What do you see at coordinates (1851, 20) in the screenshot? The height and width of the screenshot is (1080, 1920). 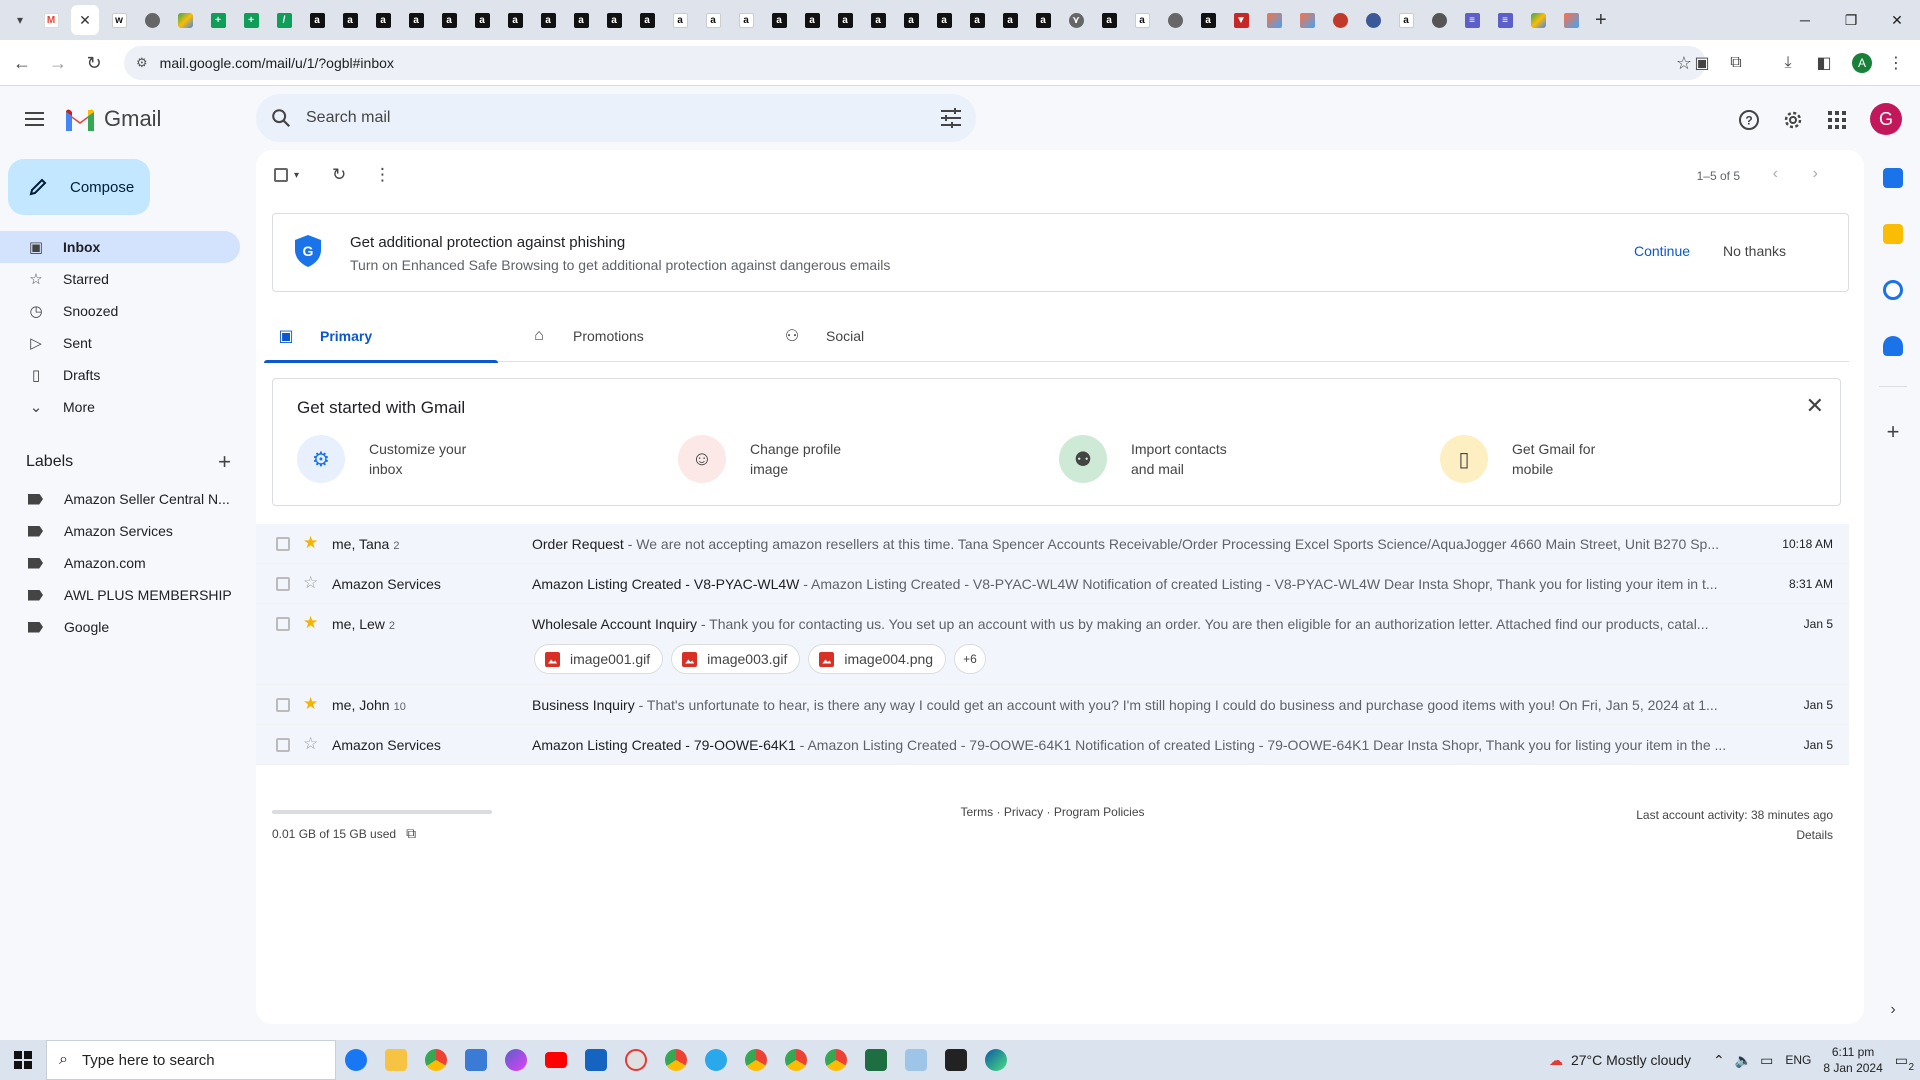 I see `restore-icon: ❐` at bounding box center [1851, 20].